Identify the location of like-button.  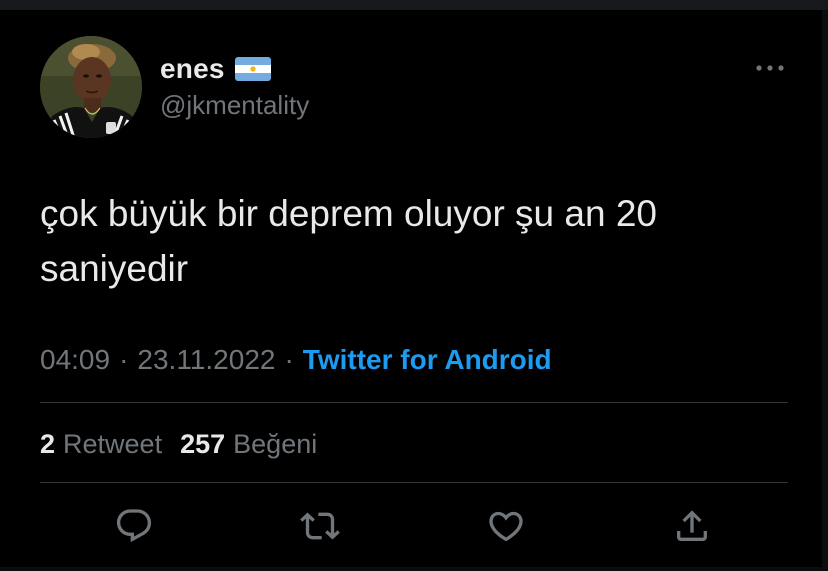
(506, 526).